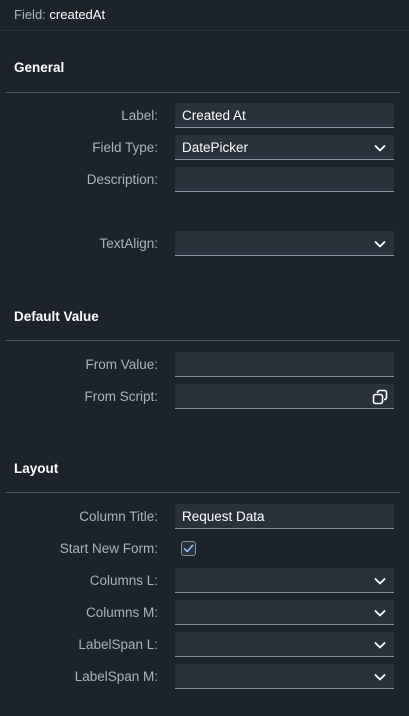 The width and height of the screenshot is (409, 716). I want to click on row-columns-m: Columns M:, so click(204, 613).